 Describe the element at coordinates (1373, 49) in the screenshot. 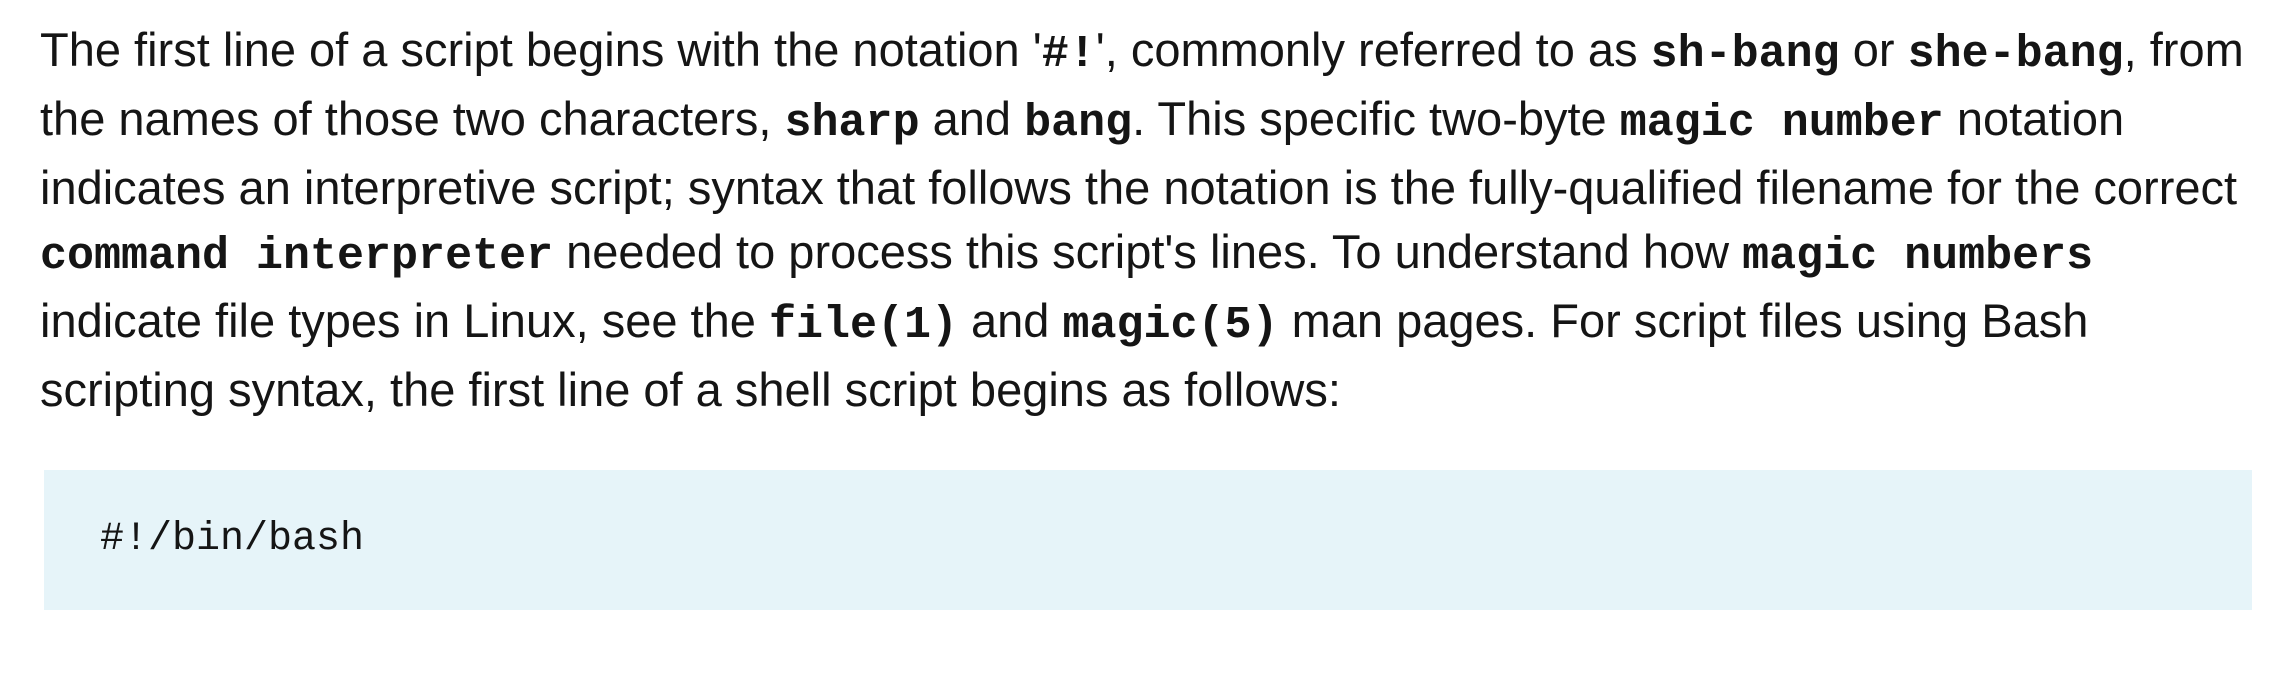

I see `paragraph-text: ', commonly referred to as` at that location.